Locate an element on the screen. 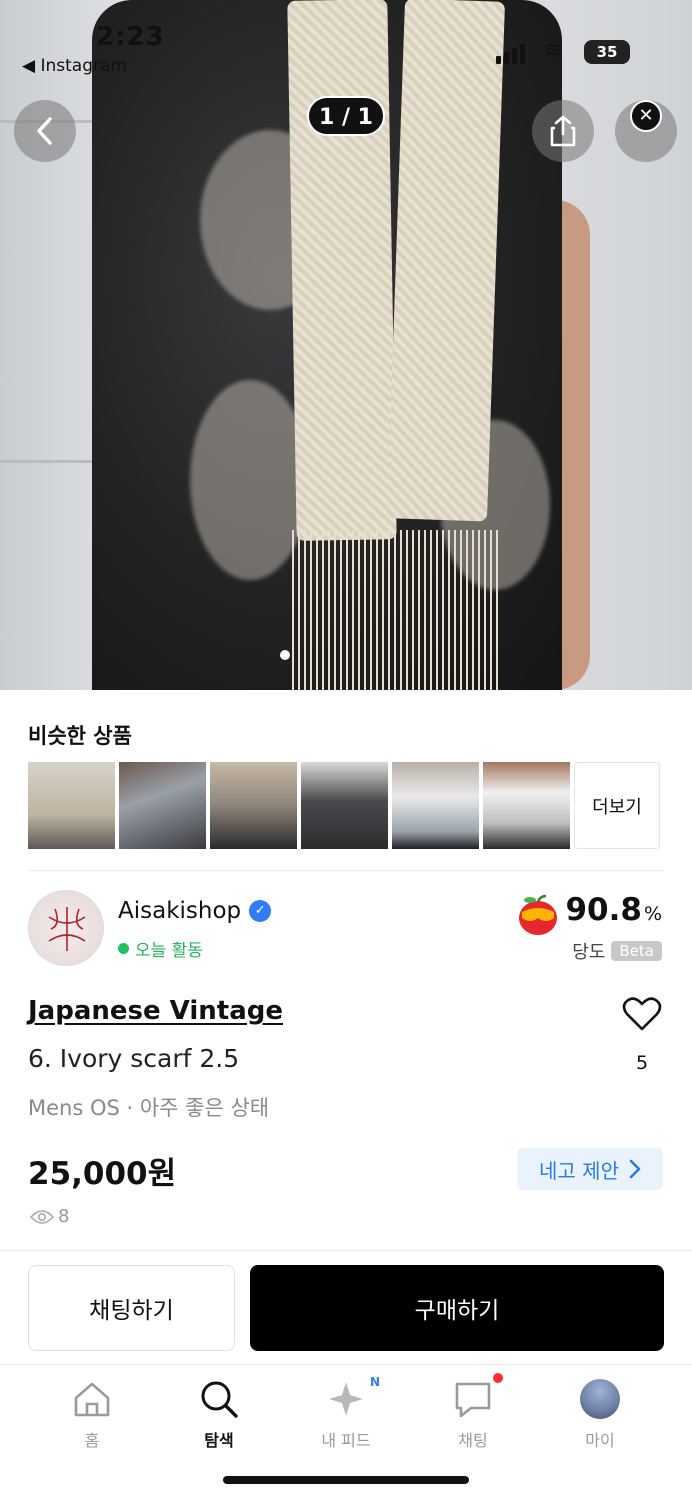 This screenshot has height=1500, width=692. item-title: 6. Ivory scarf 2.5 is located at coordinates (134, 1058).